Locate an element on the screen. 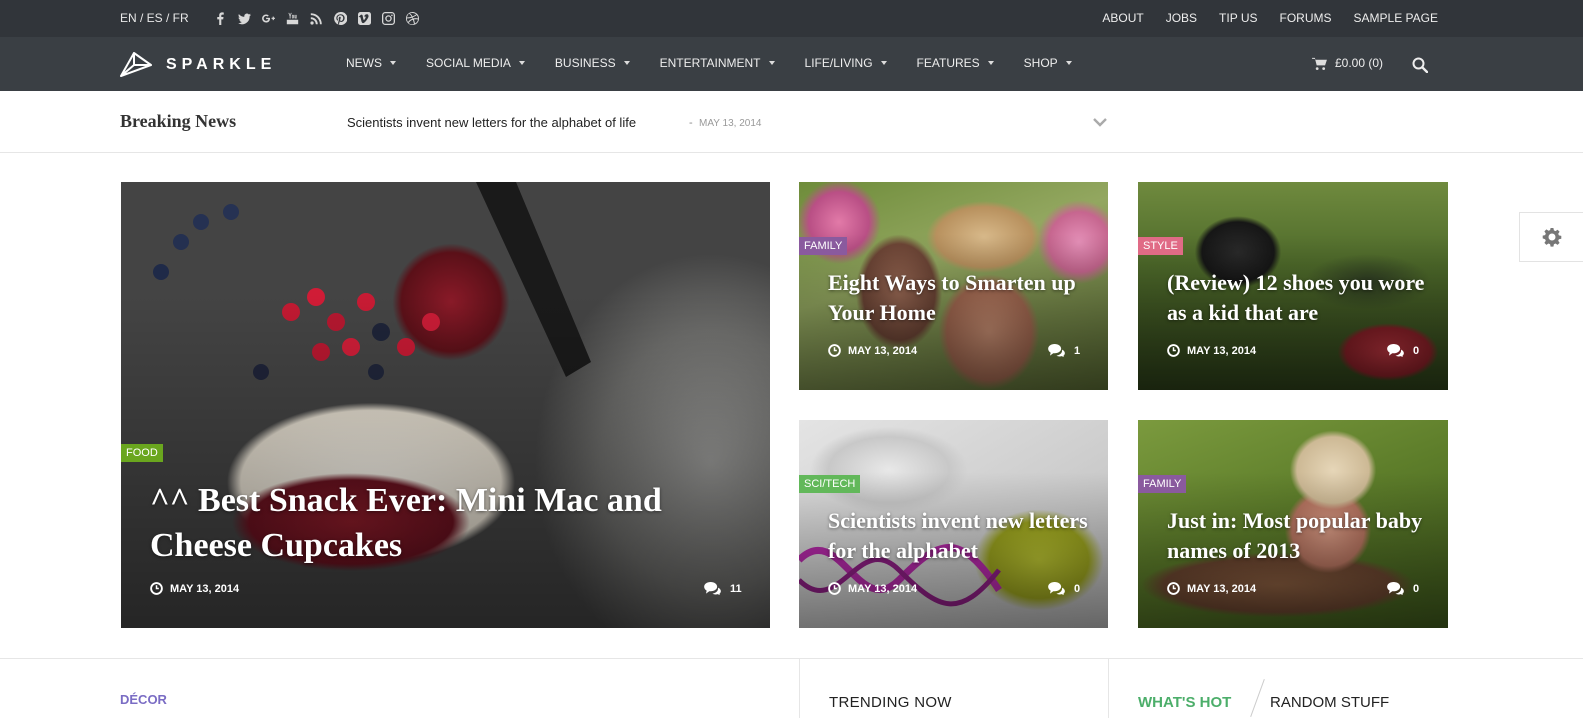  toplink-sample-page: SAMPLE PAGE is located at coordinates (1396, 18).